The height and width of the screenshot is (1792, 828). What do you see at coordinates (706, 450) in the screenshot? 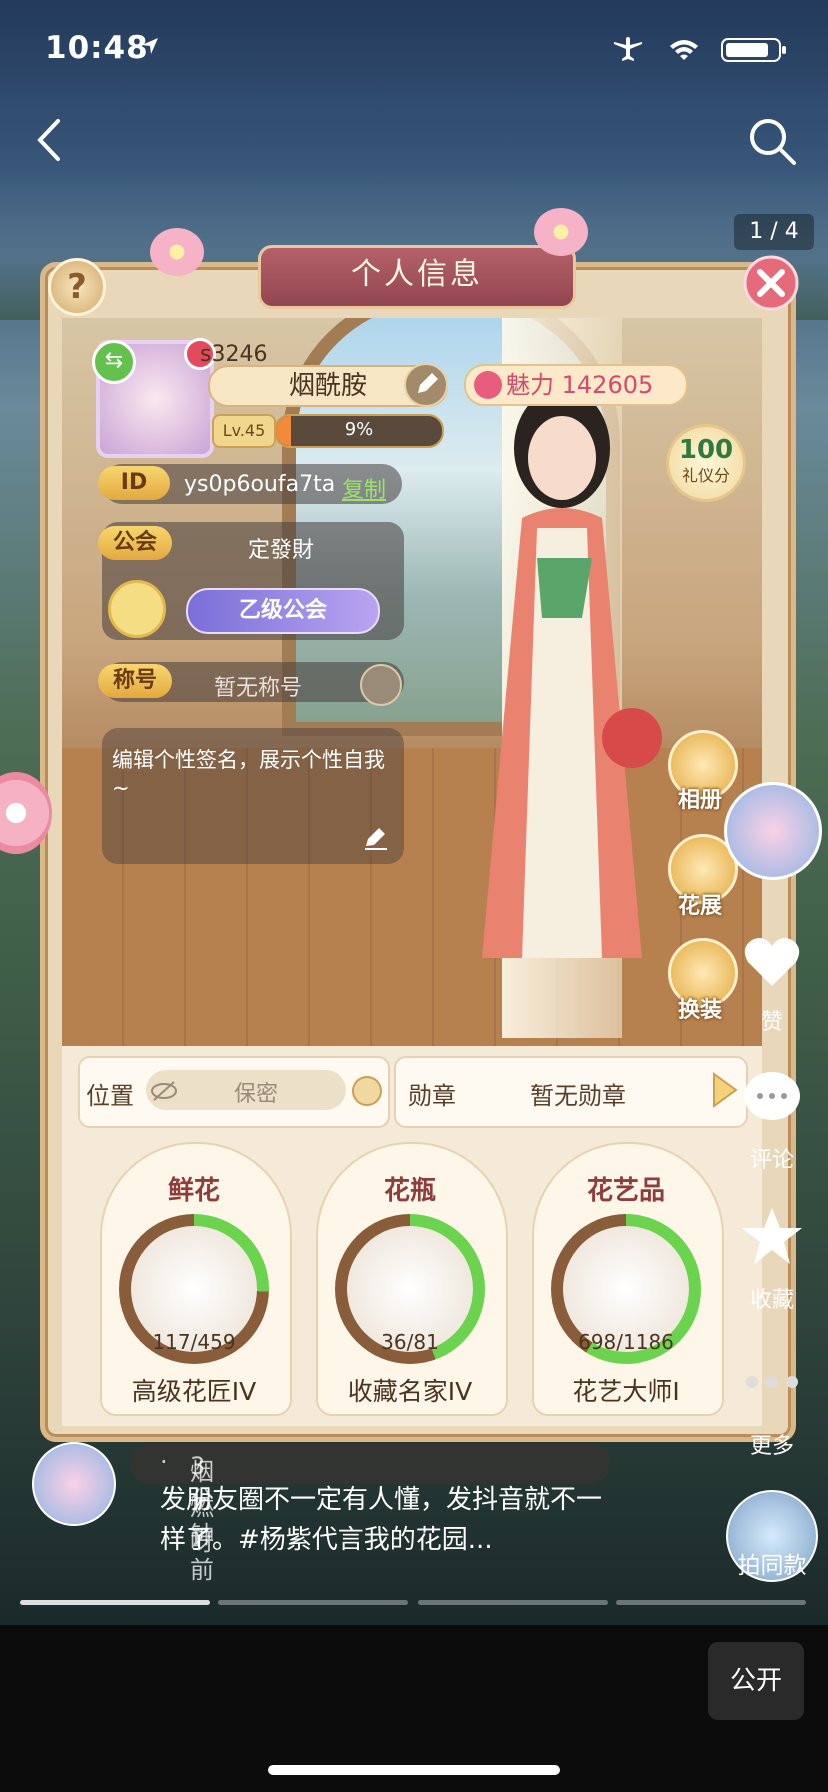
I see `etiquette-score: 100` at bounding box center [706, 450].